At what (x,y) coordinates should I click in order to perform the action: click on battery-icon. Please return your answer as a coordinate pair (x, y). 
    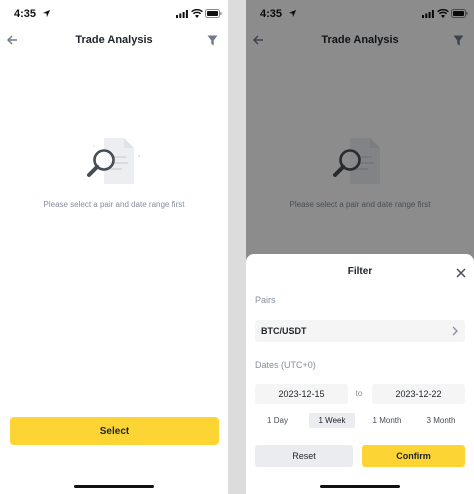
    Looking at the image, I should click on (213, 13).